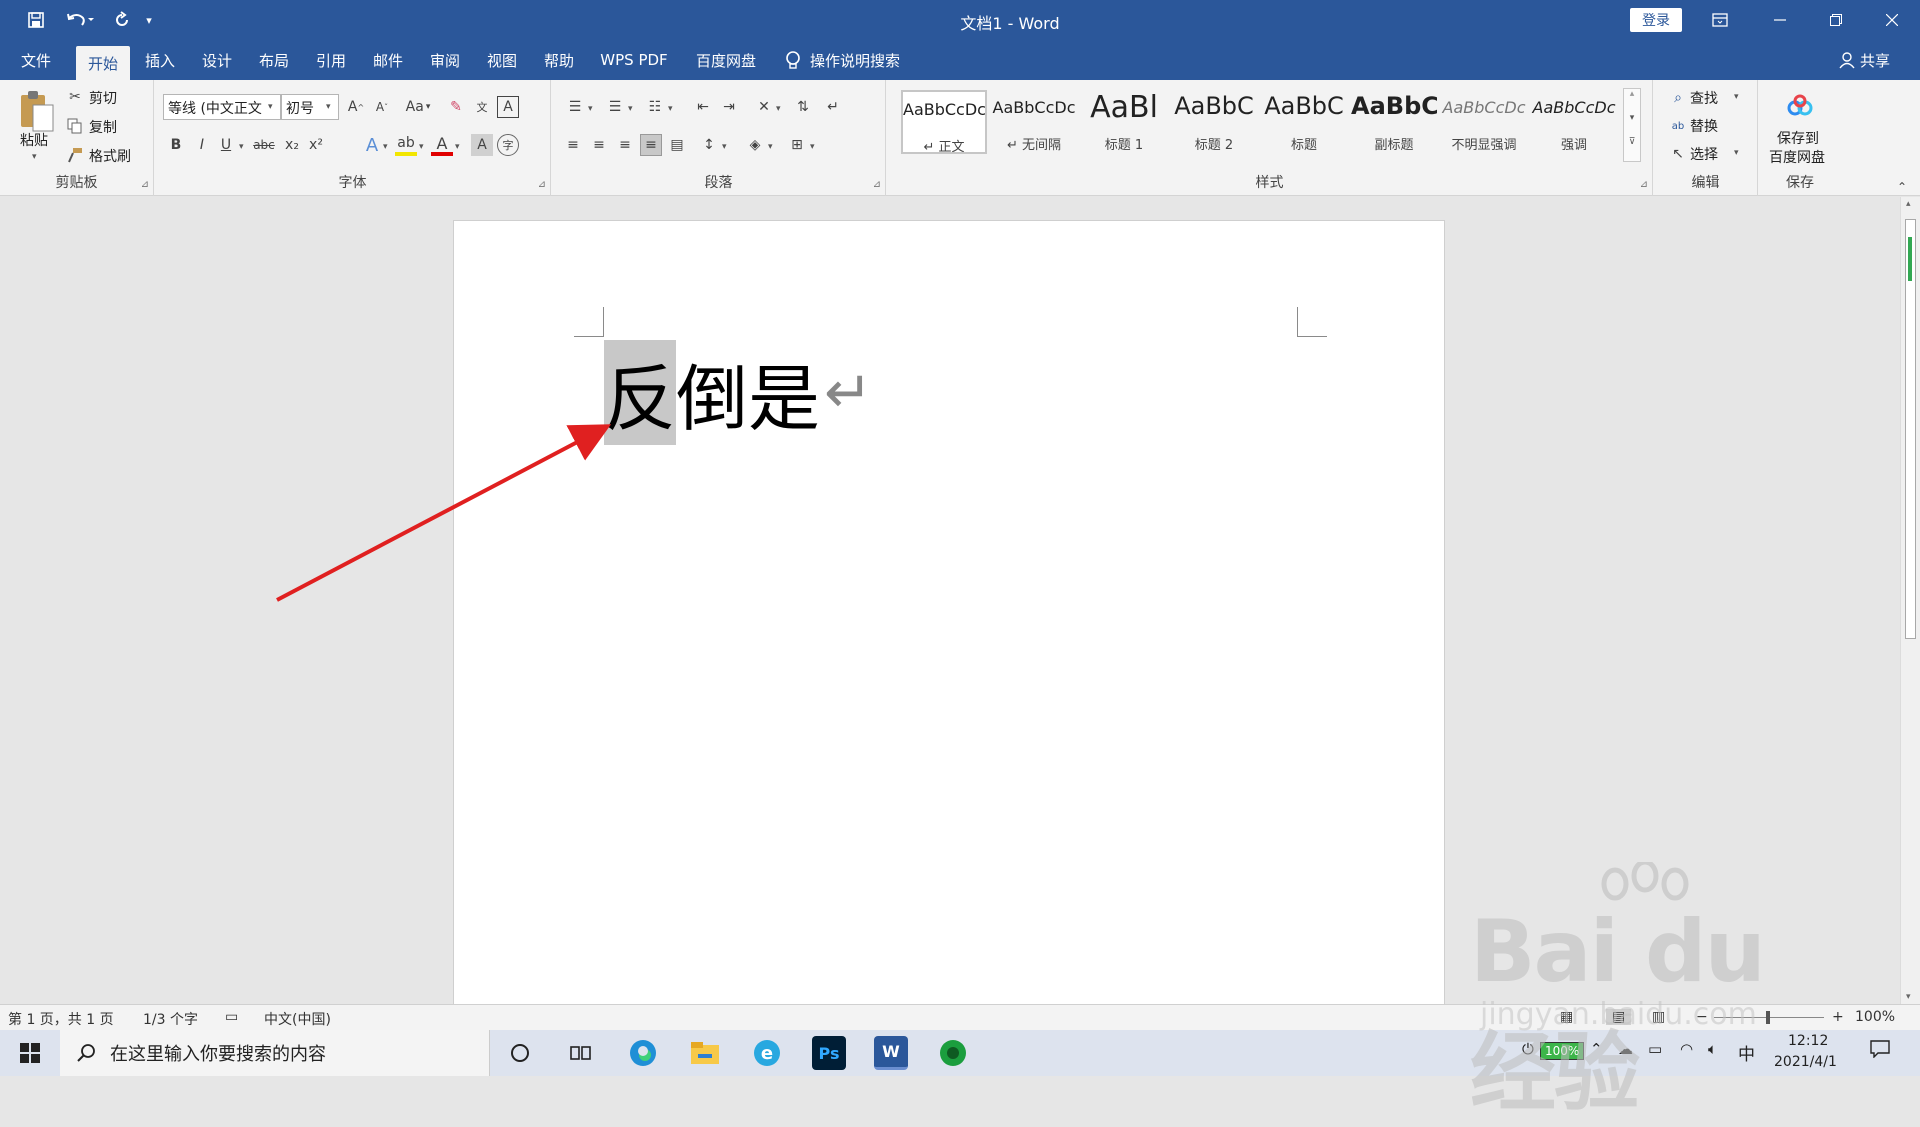  Describe the element at coordinates (655, 107) in the screenshot. I see `multilevel-list-icon: ☷` at that location.